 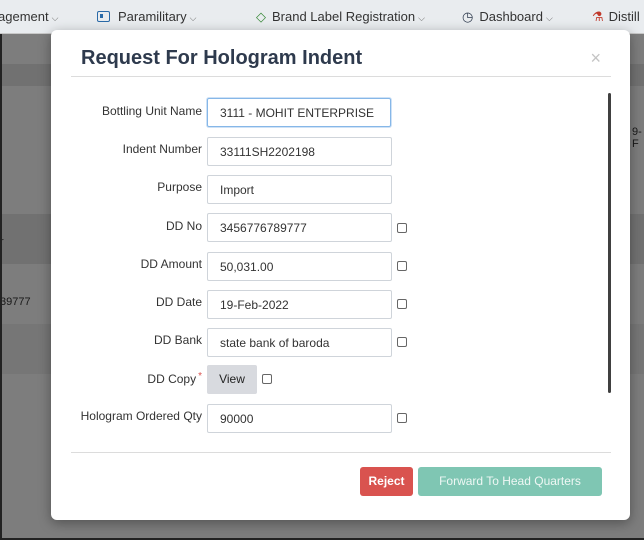 I want to click on indent-number-field: 33111SH2202198, so click(x=299, y=151).